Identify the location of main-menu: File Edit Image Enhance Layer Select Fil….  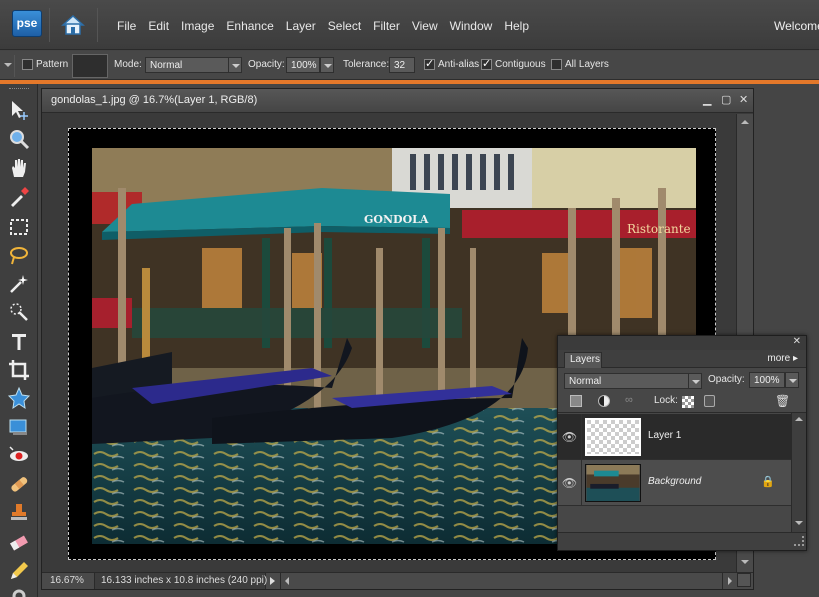
(329, 26).